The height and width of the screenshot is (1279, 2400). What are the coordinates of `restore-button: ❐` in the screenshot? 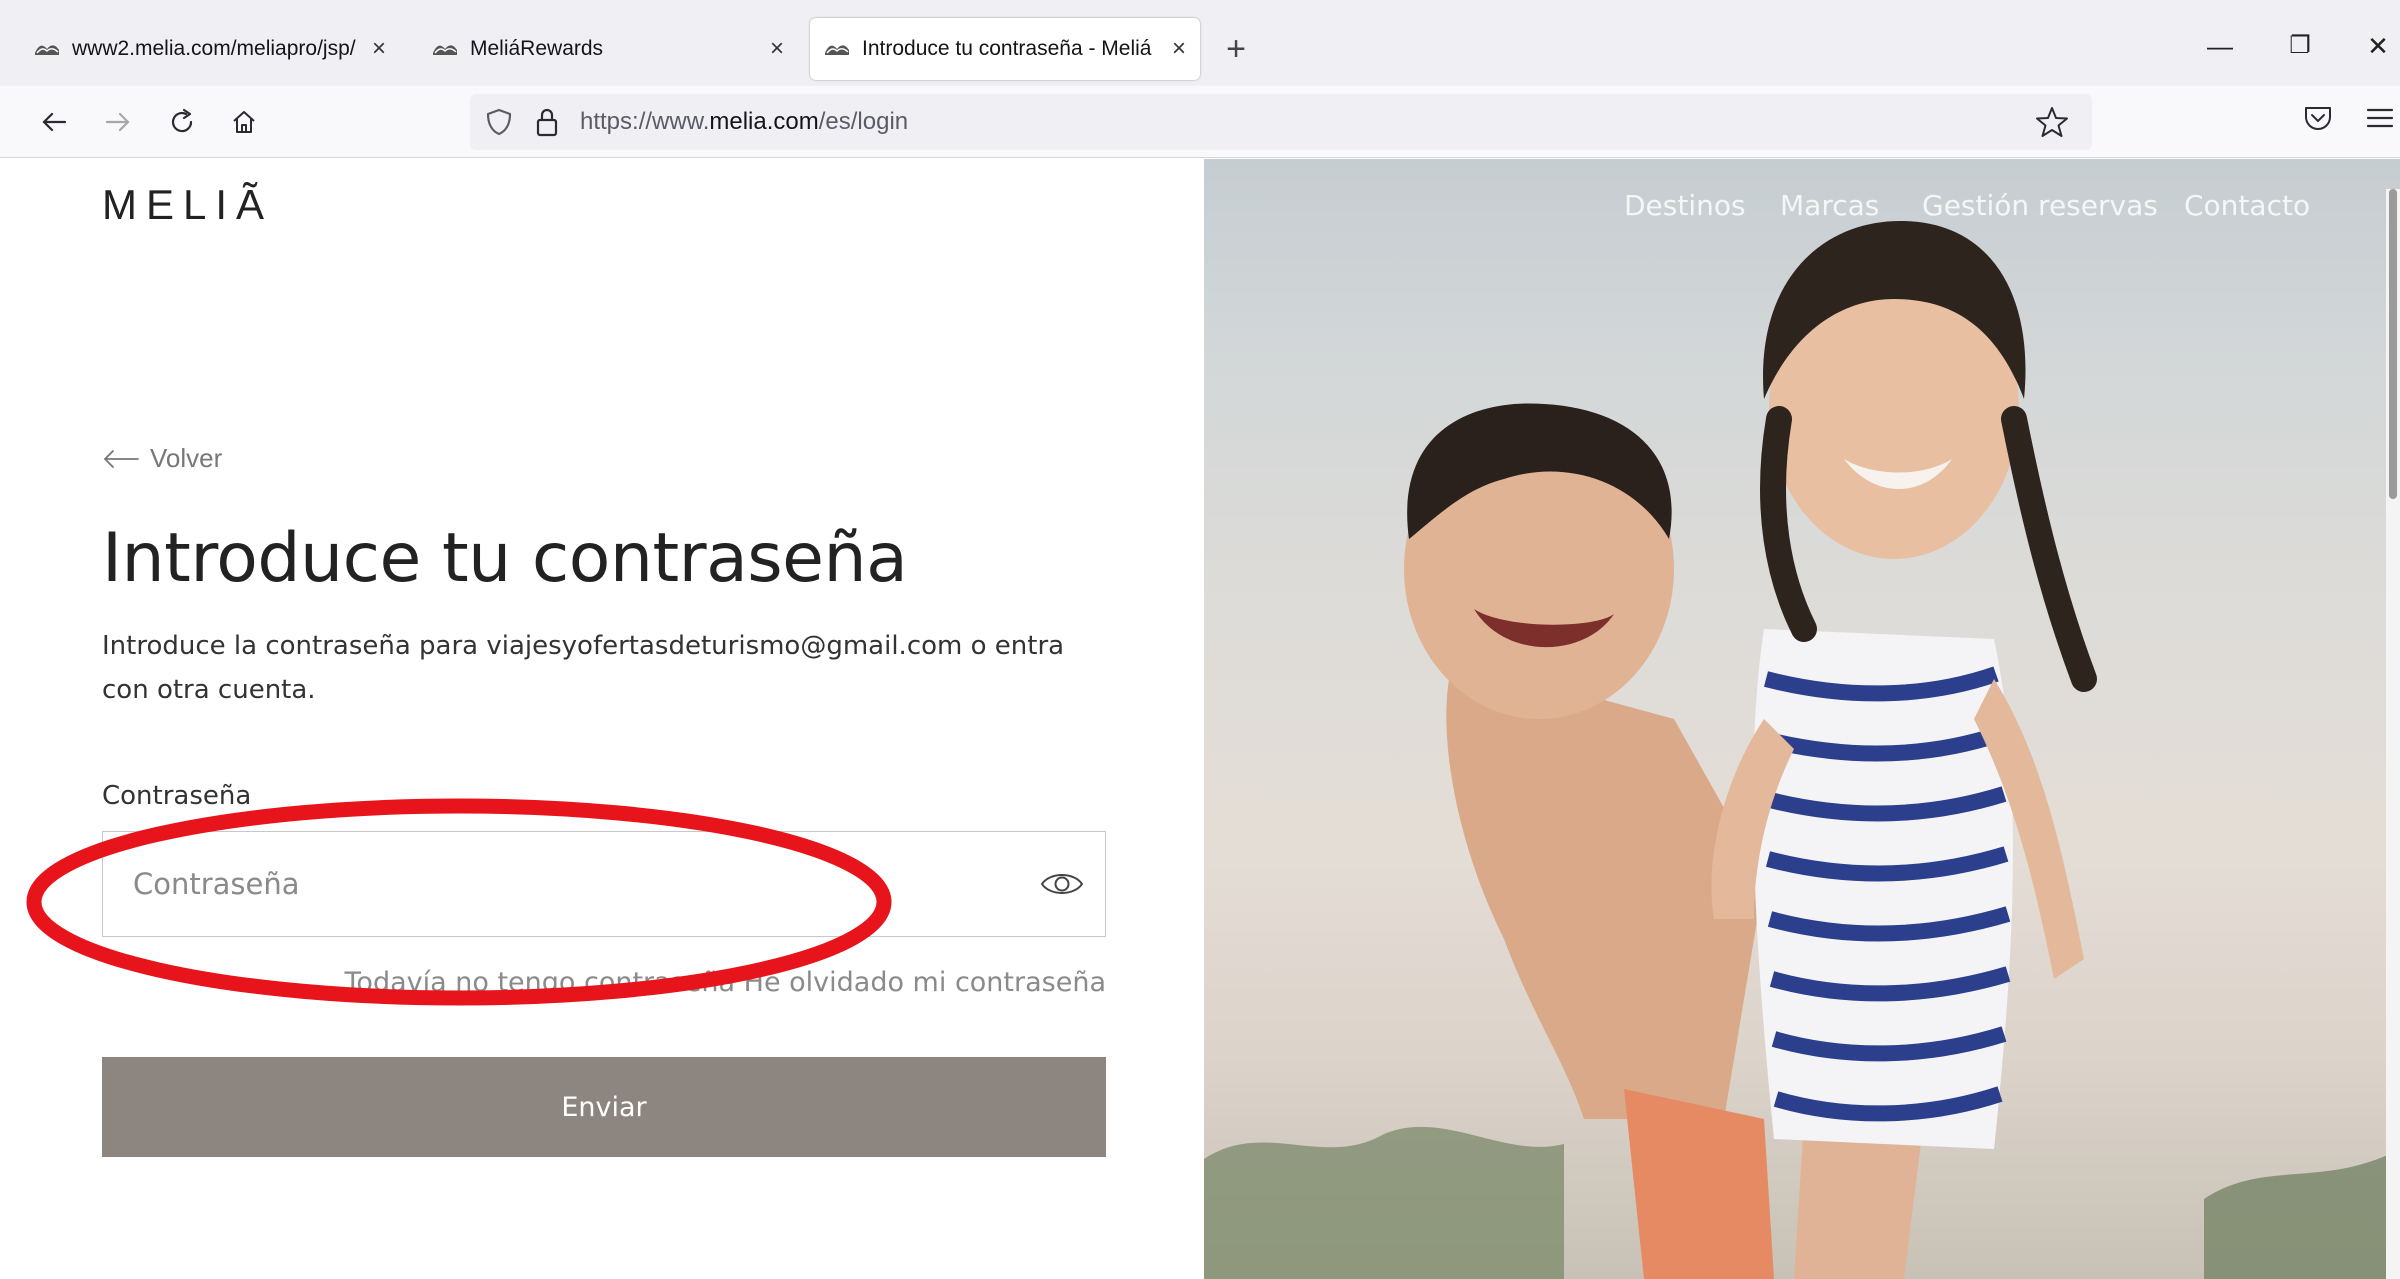 It's located at (2300, 46).